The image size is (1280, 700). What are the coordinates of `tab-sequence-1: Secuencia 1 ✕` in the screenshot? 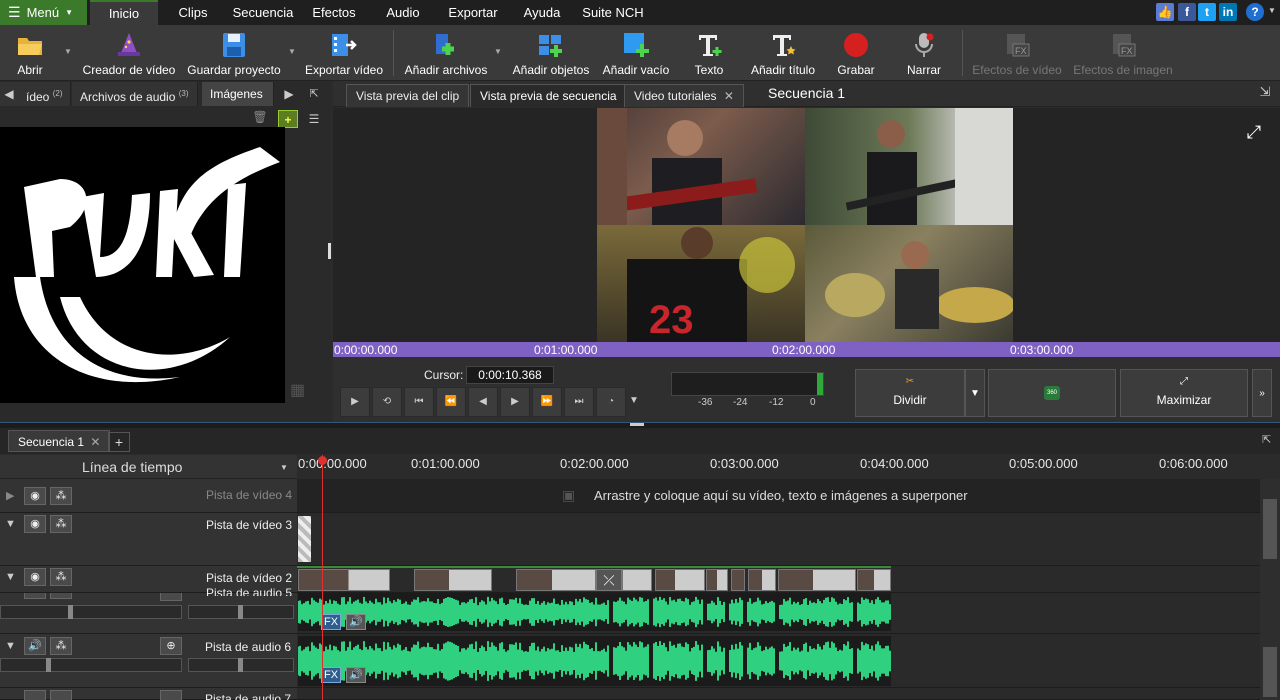 It's located at (59, 441).